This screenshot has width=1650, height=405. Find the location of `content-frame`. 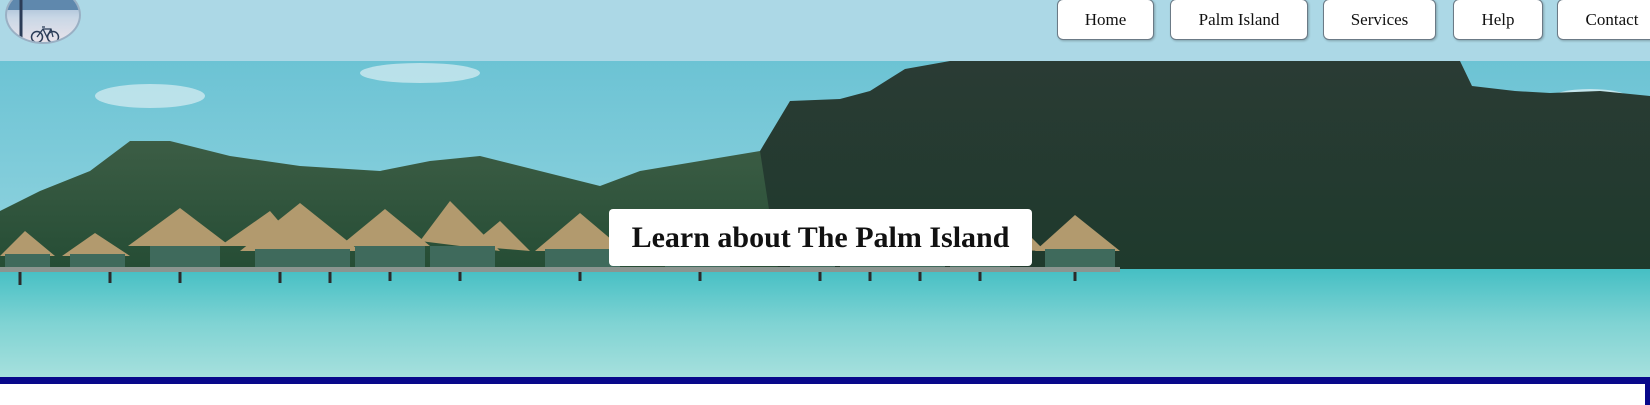

content-frame is located at coordinates (825, 391).